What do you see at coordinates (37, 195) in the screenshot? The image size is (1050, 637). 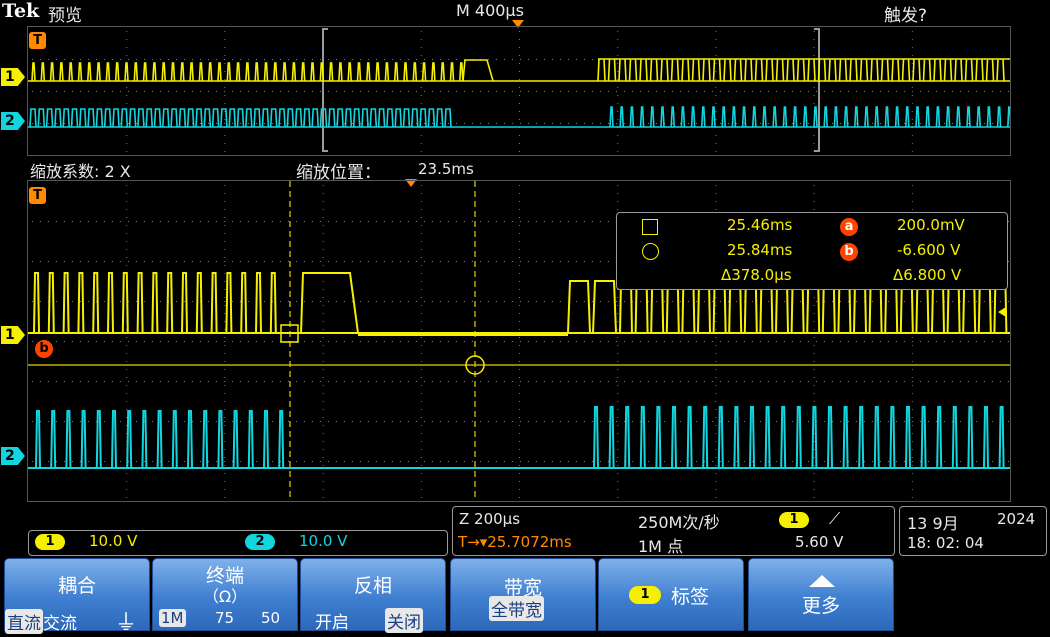 I see `main-trigger-marker: T` at bounding box center [37, 195].